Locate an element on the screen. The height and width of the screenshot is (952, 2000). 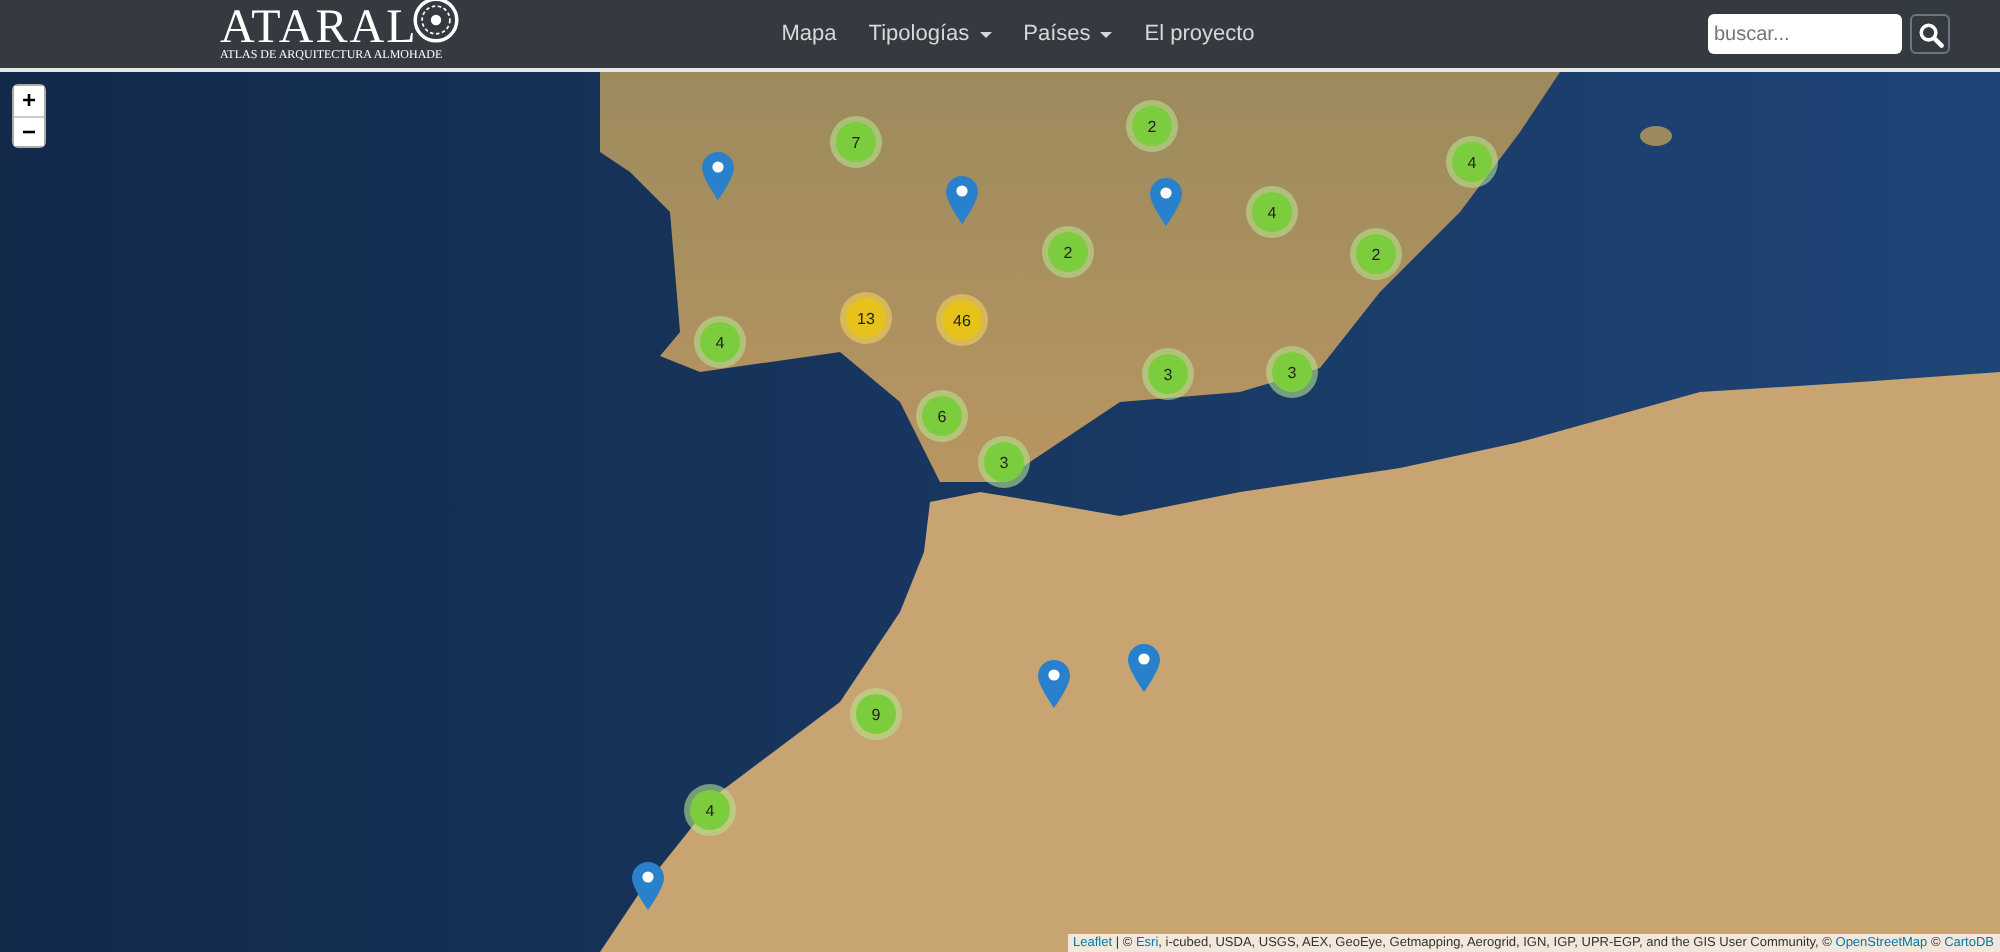
nav-link: Tipologías is located at coordinates (930, 34).